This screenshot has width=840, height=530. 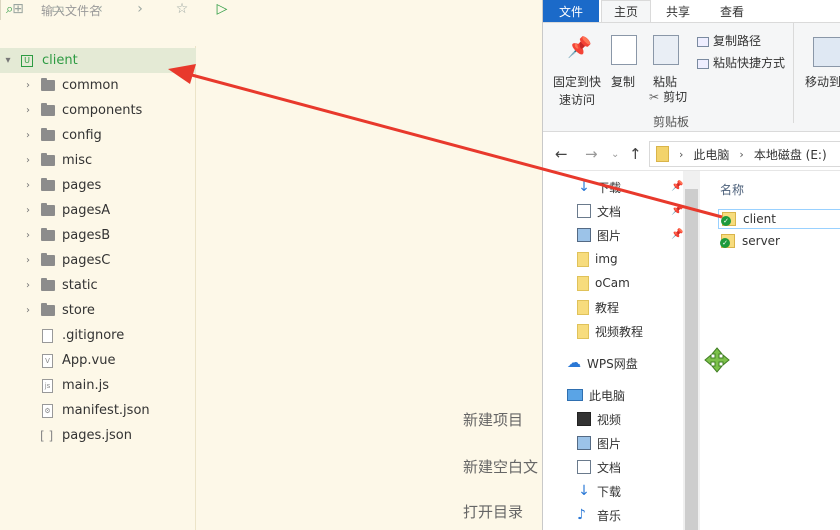 I want to click on tree-item-components: › components, so click(x=98, y=110).